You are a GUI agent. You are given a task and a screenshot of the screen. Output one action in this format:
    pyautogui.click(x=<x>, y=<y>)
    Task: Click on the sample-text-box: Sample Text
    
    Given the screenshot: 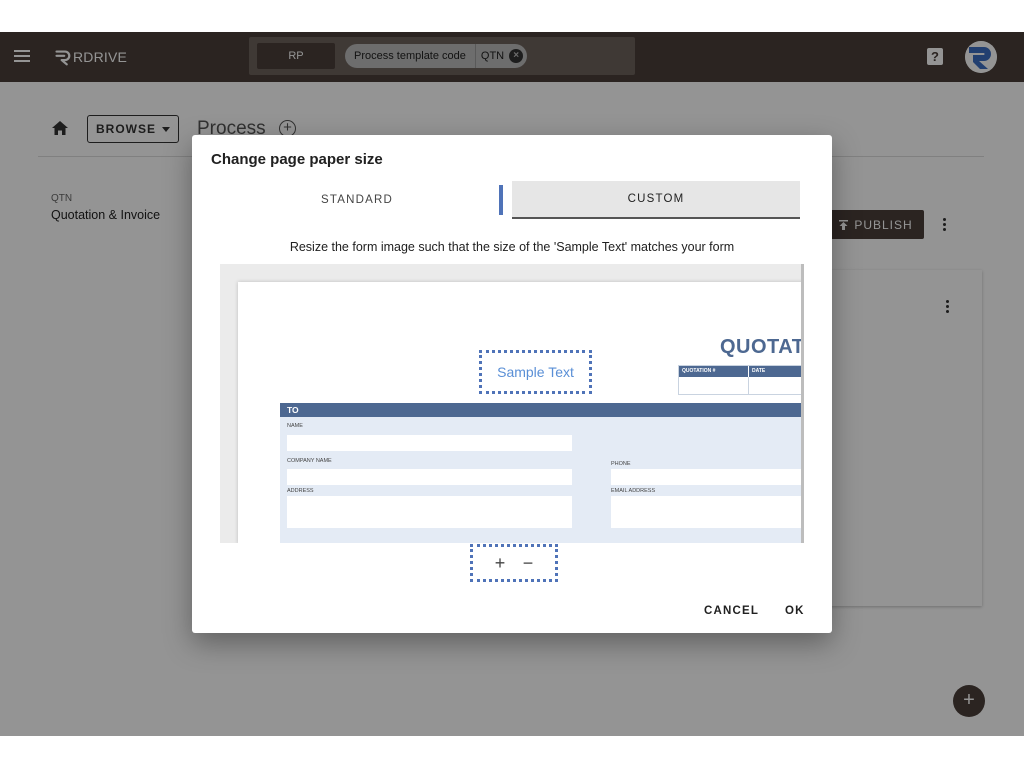 What is the action you would take?
    pyautogui.click(x=535, y=372)
    